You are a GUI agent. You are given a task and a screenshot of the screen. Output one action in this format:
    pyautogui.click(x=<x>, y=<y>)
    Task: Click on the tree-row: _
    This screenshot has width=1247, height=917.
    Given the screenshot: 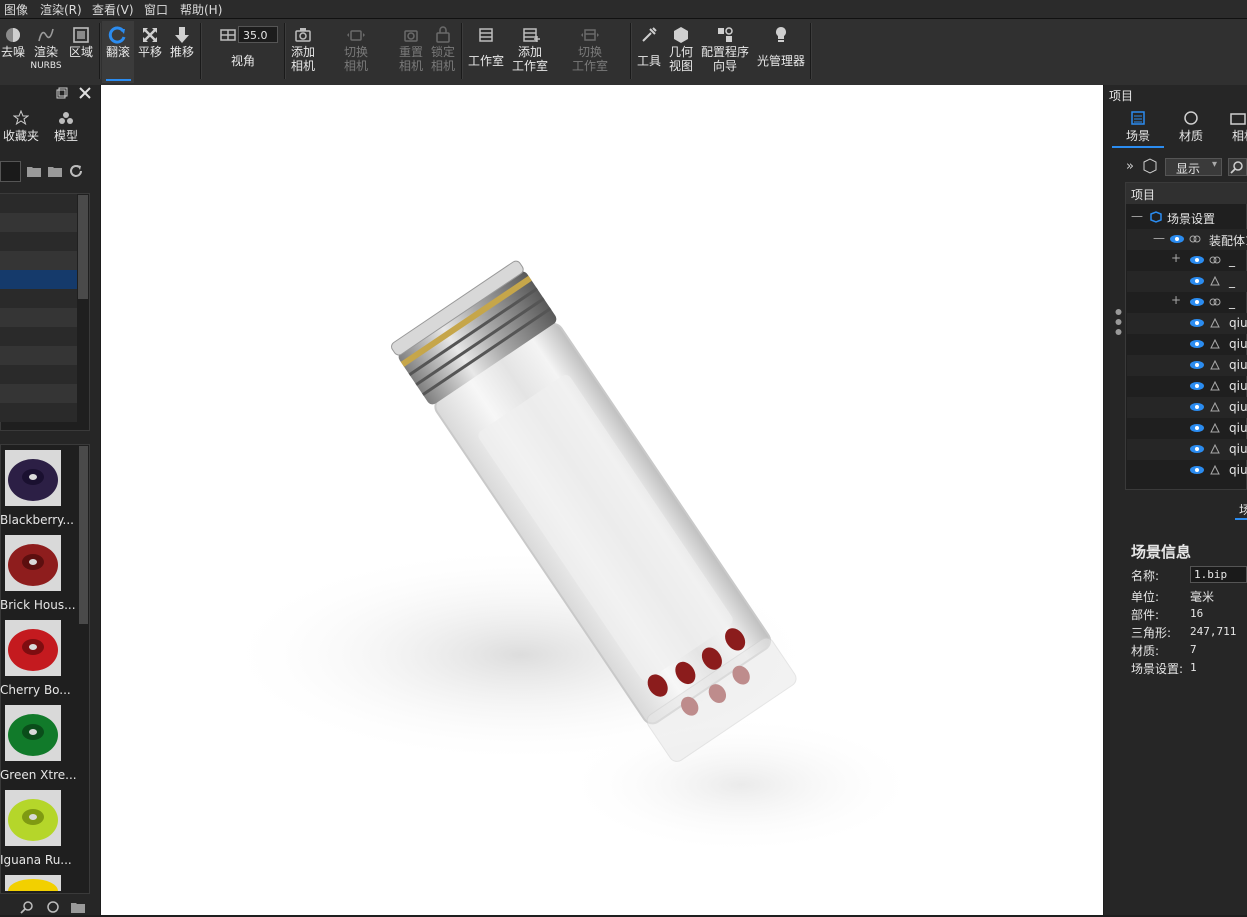 What is the action you would take?
    pyautogui.click(x=1187, y=281)
    